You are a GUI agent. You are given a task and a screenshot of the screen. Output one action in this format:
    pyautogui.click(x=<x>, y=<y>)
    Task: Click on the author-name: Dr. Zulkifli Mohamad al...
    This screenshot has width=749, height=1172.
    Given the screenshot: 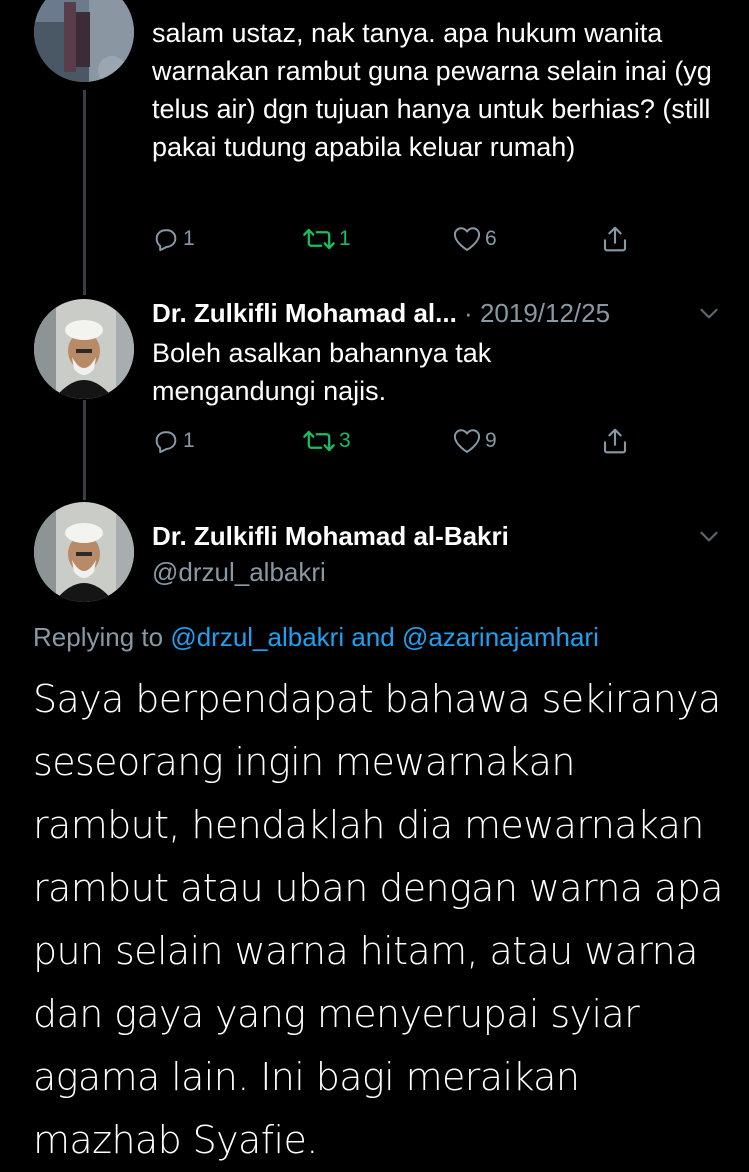 What is the action you would take?
    pyautogui.click(x=304, y=313)
    